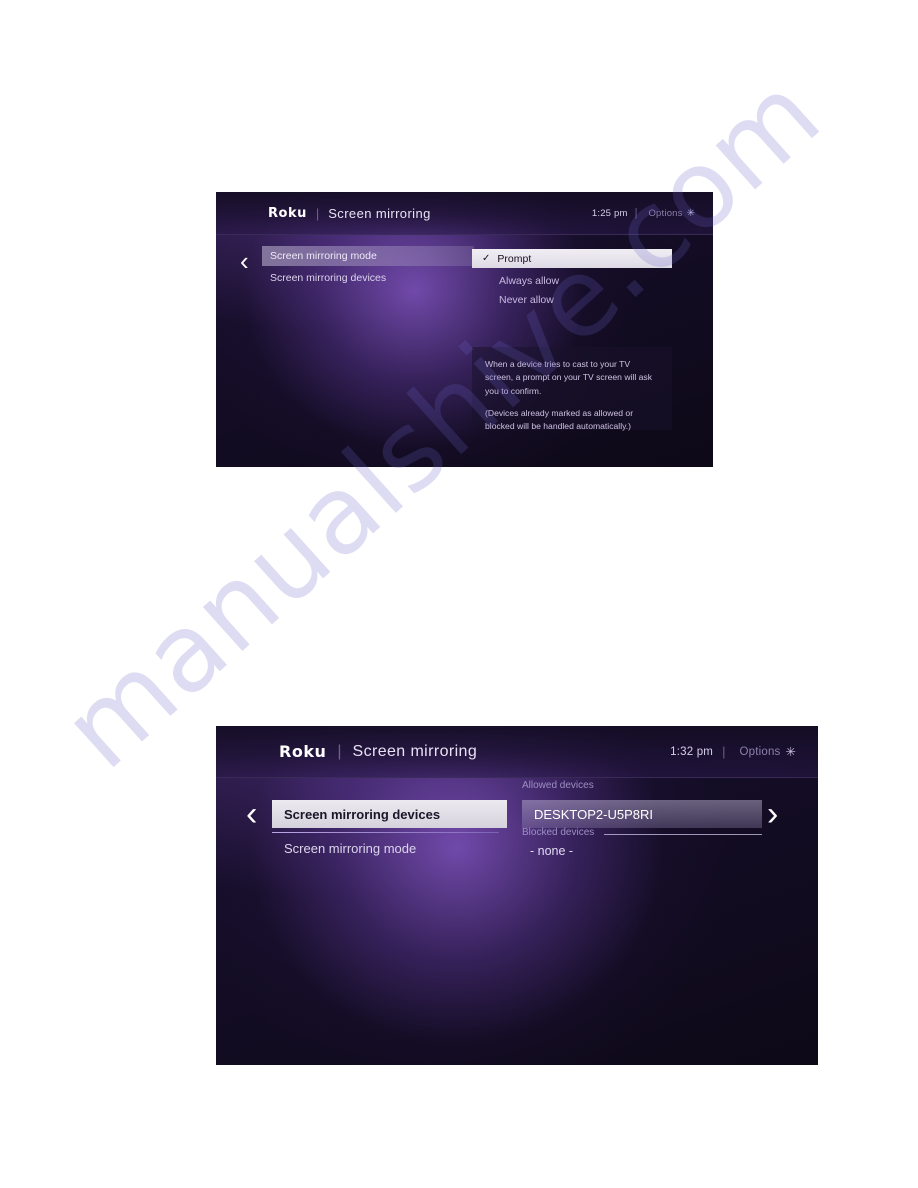  What do you see at coordinates (529, 280) in the screenshot?
I see `option-label: Always allow` at bounding box center [529, 280].